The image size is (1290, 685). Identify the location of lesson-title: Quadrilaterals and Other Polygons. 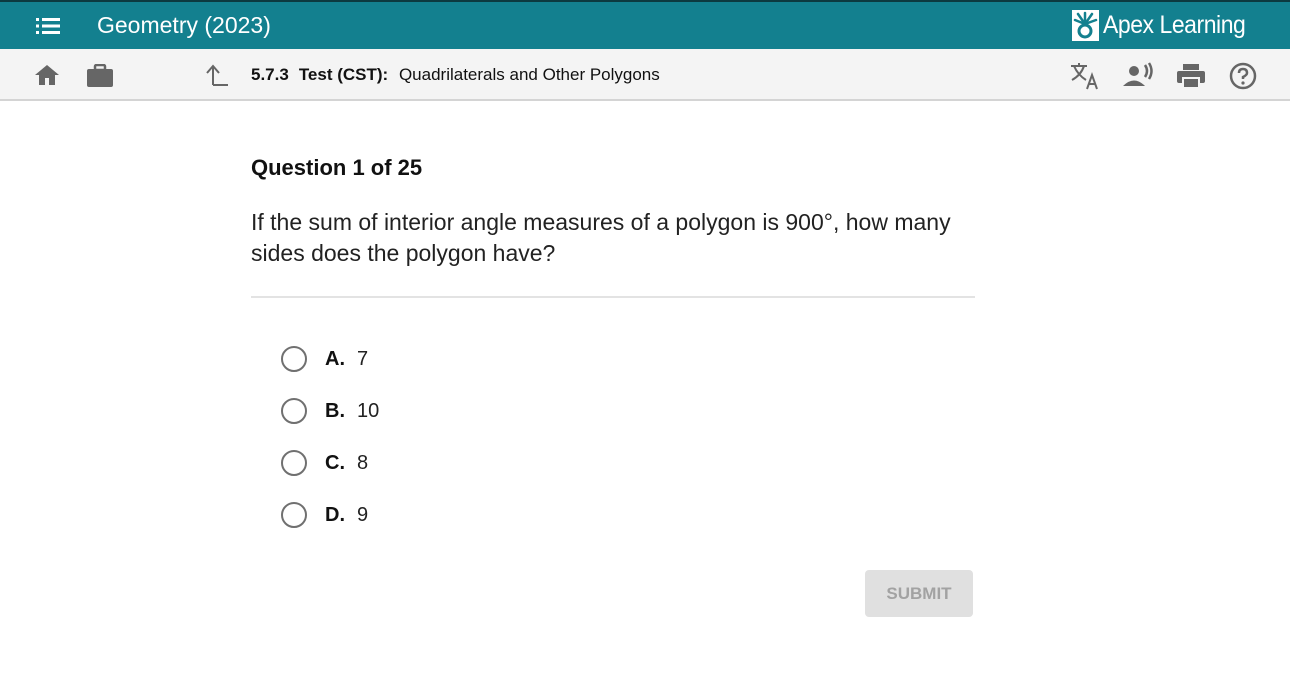
(529, 74).